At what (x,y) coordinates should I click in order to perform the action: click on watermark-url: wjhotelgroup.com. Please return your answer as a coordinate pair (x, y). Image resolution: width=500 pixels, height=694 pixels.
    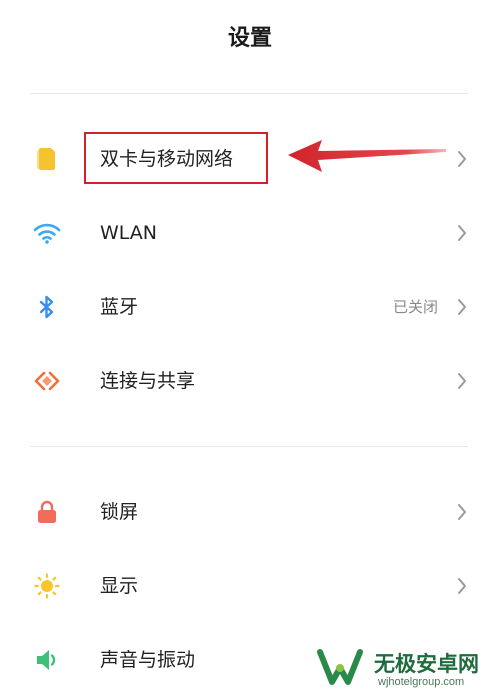
    Looking at the image, I should click on (421, 682).